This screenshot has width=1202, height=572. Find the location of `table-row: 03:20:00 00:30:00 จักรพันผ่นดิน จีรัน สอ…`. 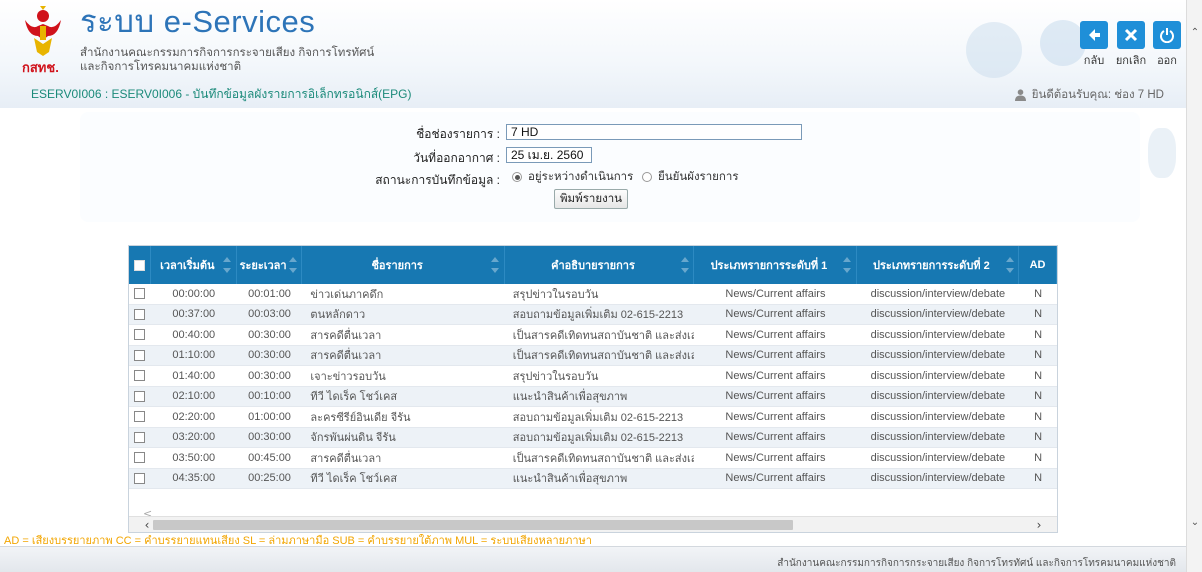

table-row: 03:20:00 00:30:00 จักรพันผ่นดิน จีรัน สอ… is located at coordinates (593, 437).